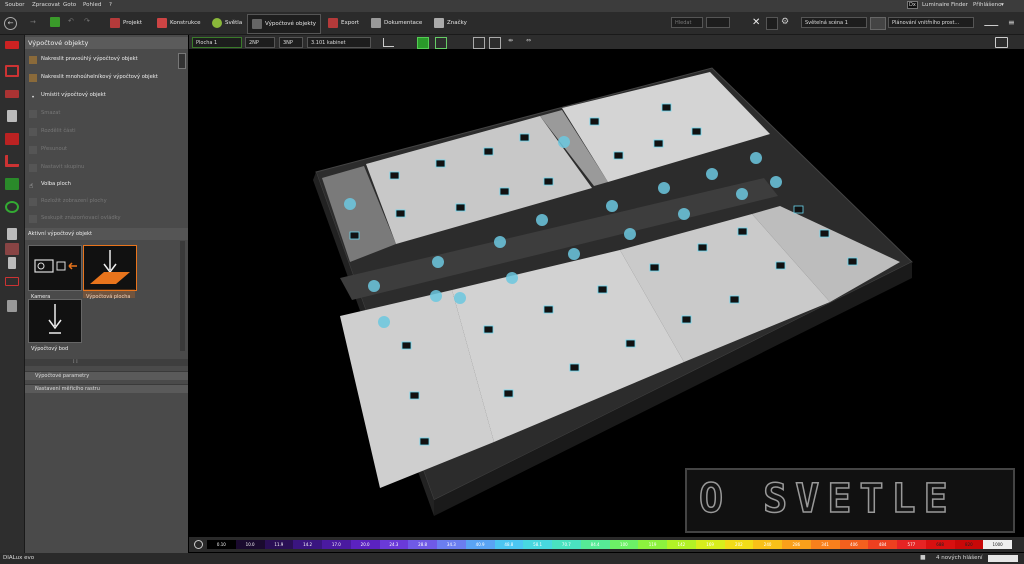  I want to click on explode-label: Rozložit zobrazení plochy, so click(74, 201).